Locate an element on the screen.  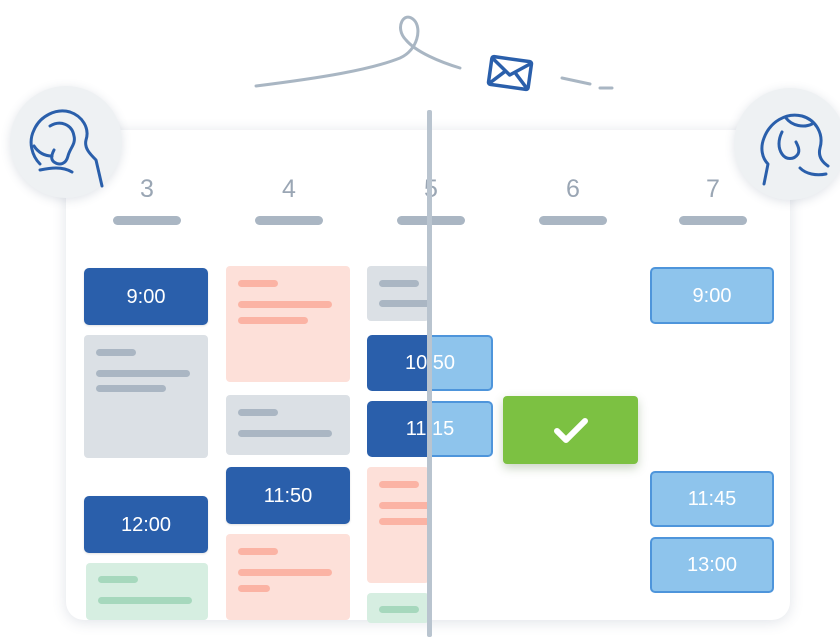
confirm-button is located at coordinates (570, 430).